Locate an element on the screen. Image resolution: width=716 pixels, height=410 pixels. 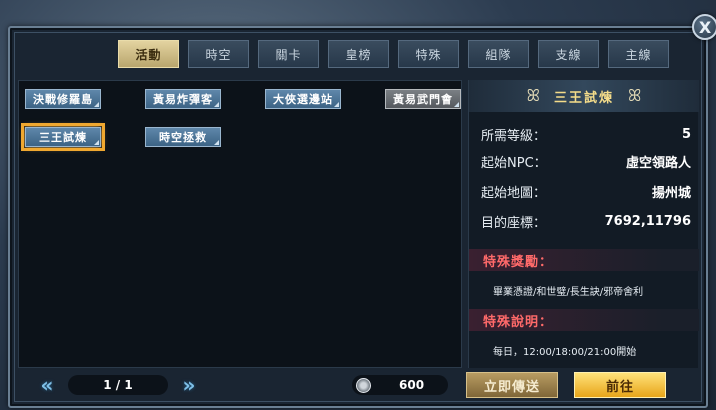
info-label: 起始NPC： is located at coordinates (514, 163).